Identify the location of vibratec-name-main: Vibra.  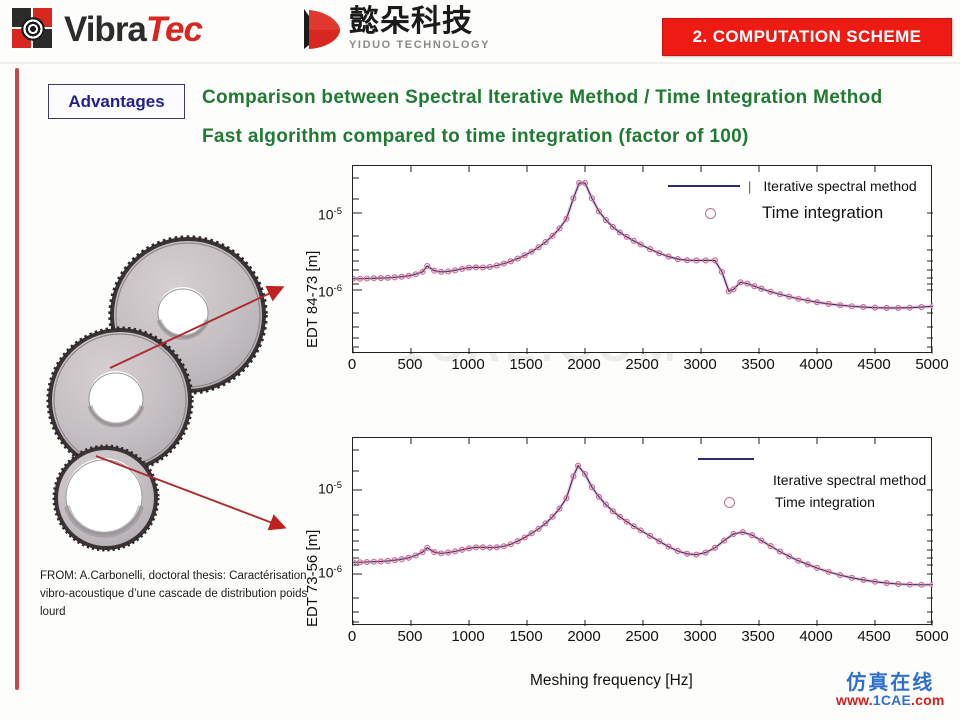
(105, 29).